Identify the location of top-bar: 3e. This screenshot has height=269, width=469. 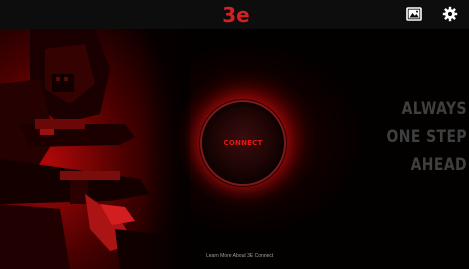
(234, 14).